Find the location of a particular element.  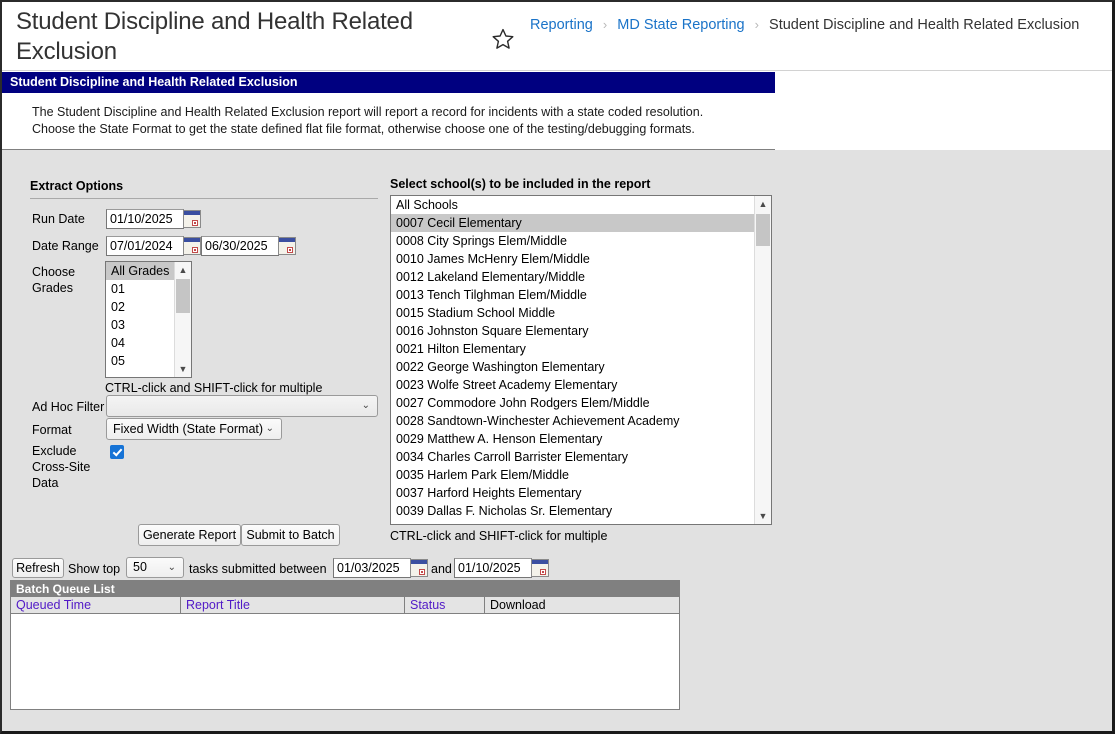

format-select: Fixed Width (State Format) ⌄ is located at coordinates (194, 429).